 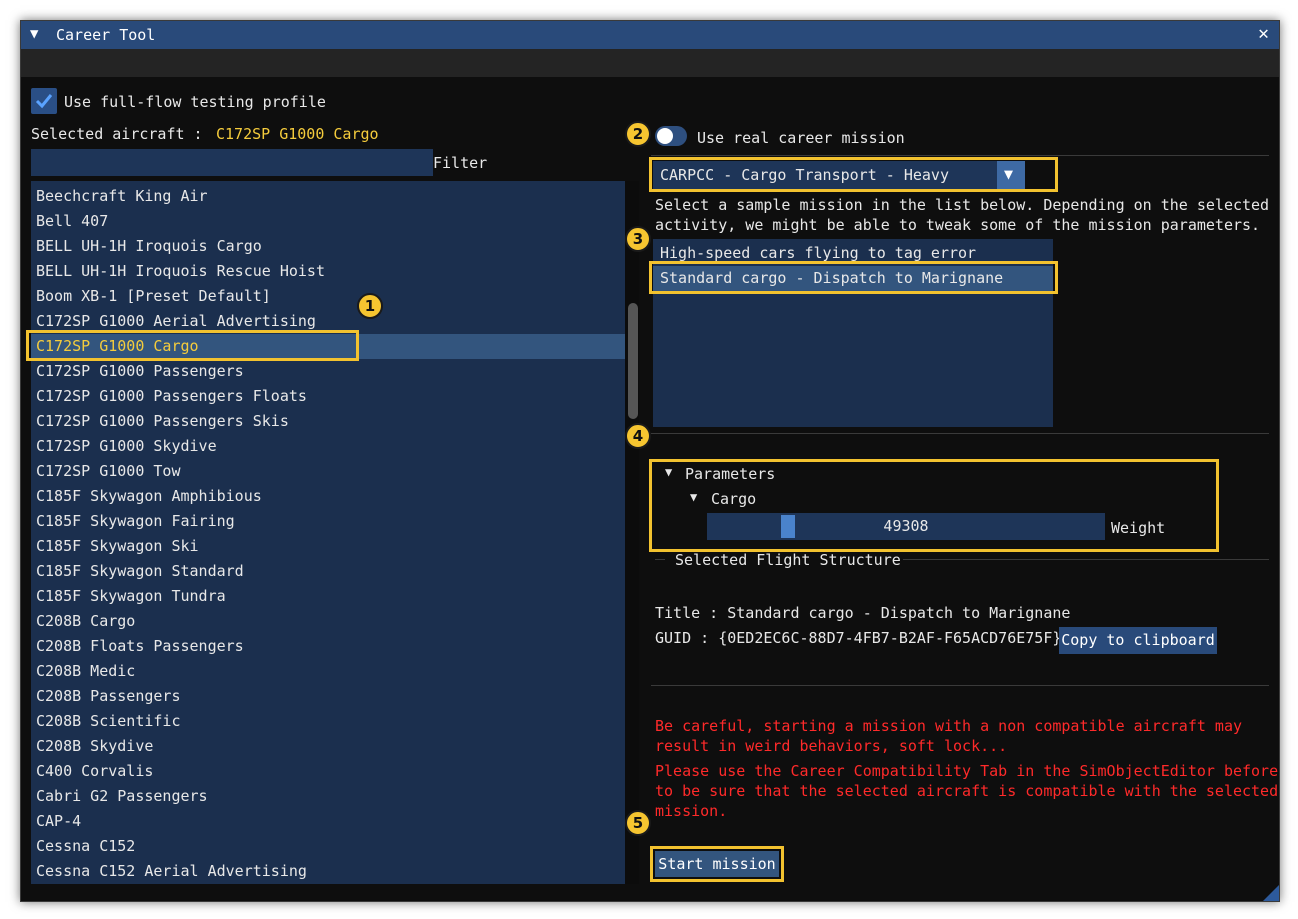 I want to click on toggle-knob, so click(x=665, y=136).